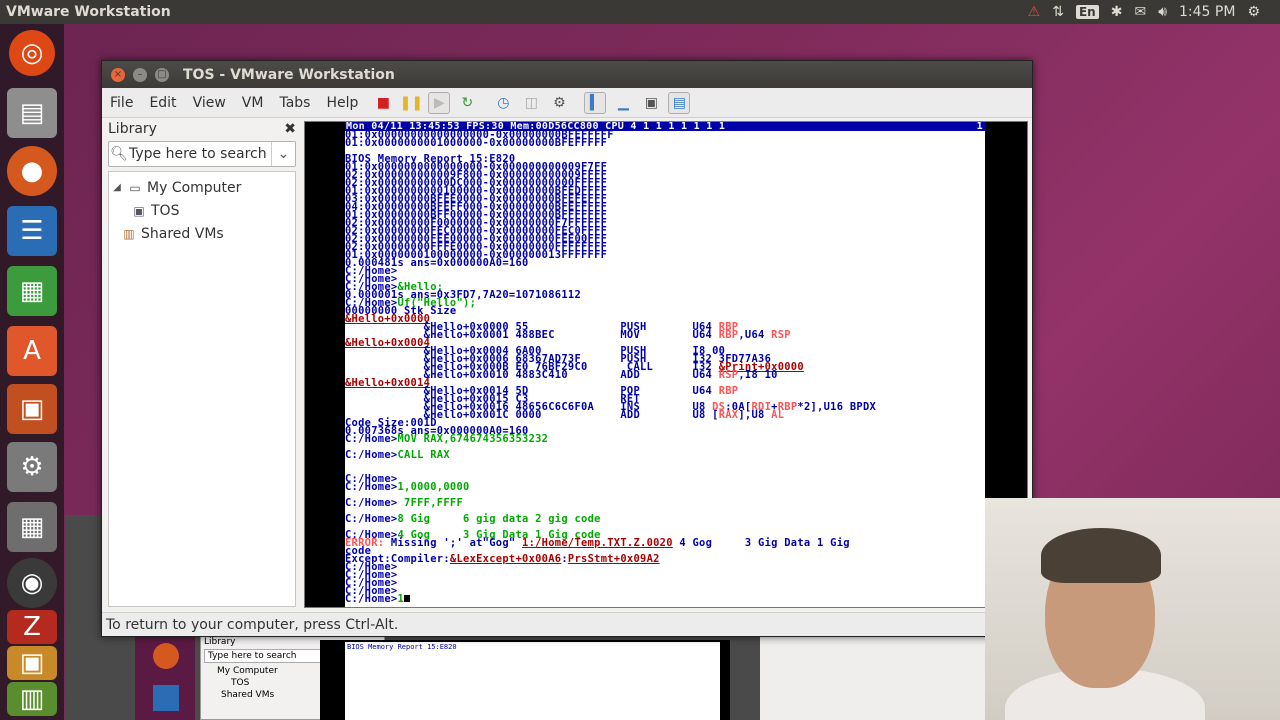 The image size is (1280, 720). Describe the element at coordinates (407, 598) in the screenshot. I see `terminal-cursor` at that location.